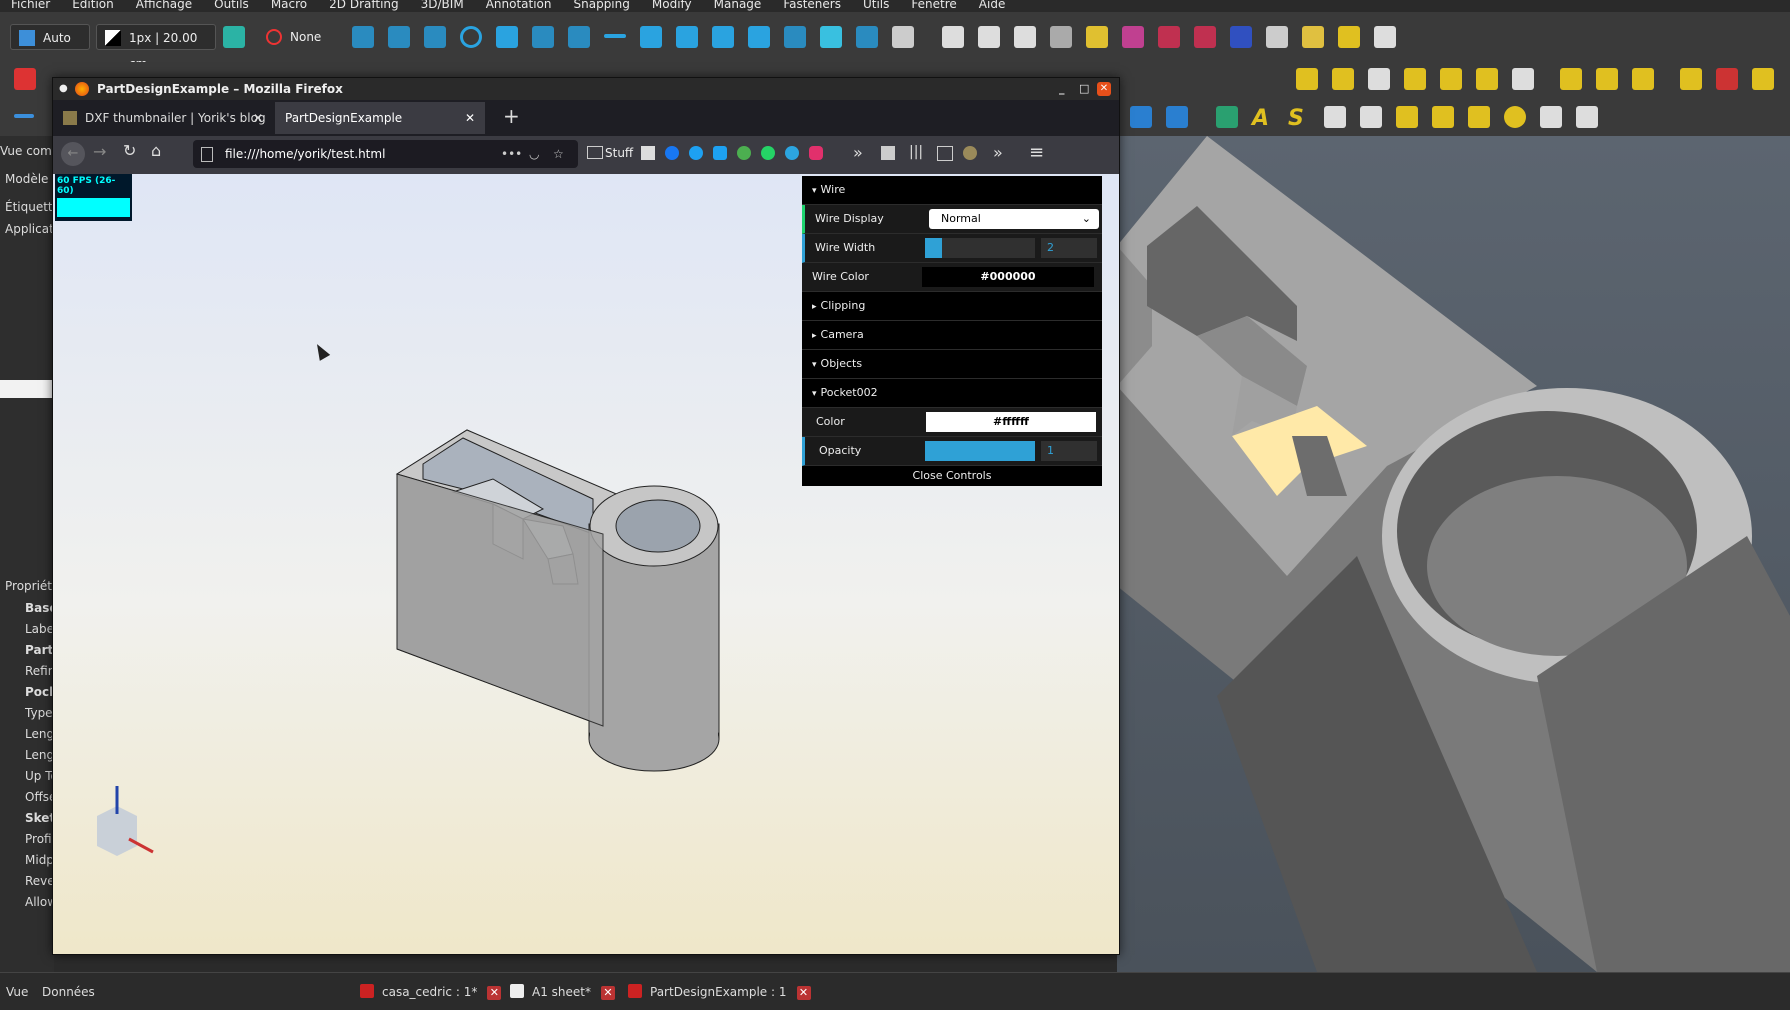 The width and height of the screenshot is (1790, 1010). I want to click on menu-modify: Modify, so click(672, 6).